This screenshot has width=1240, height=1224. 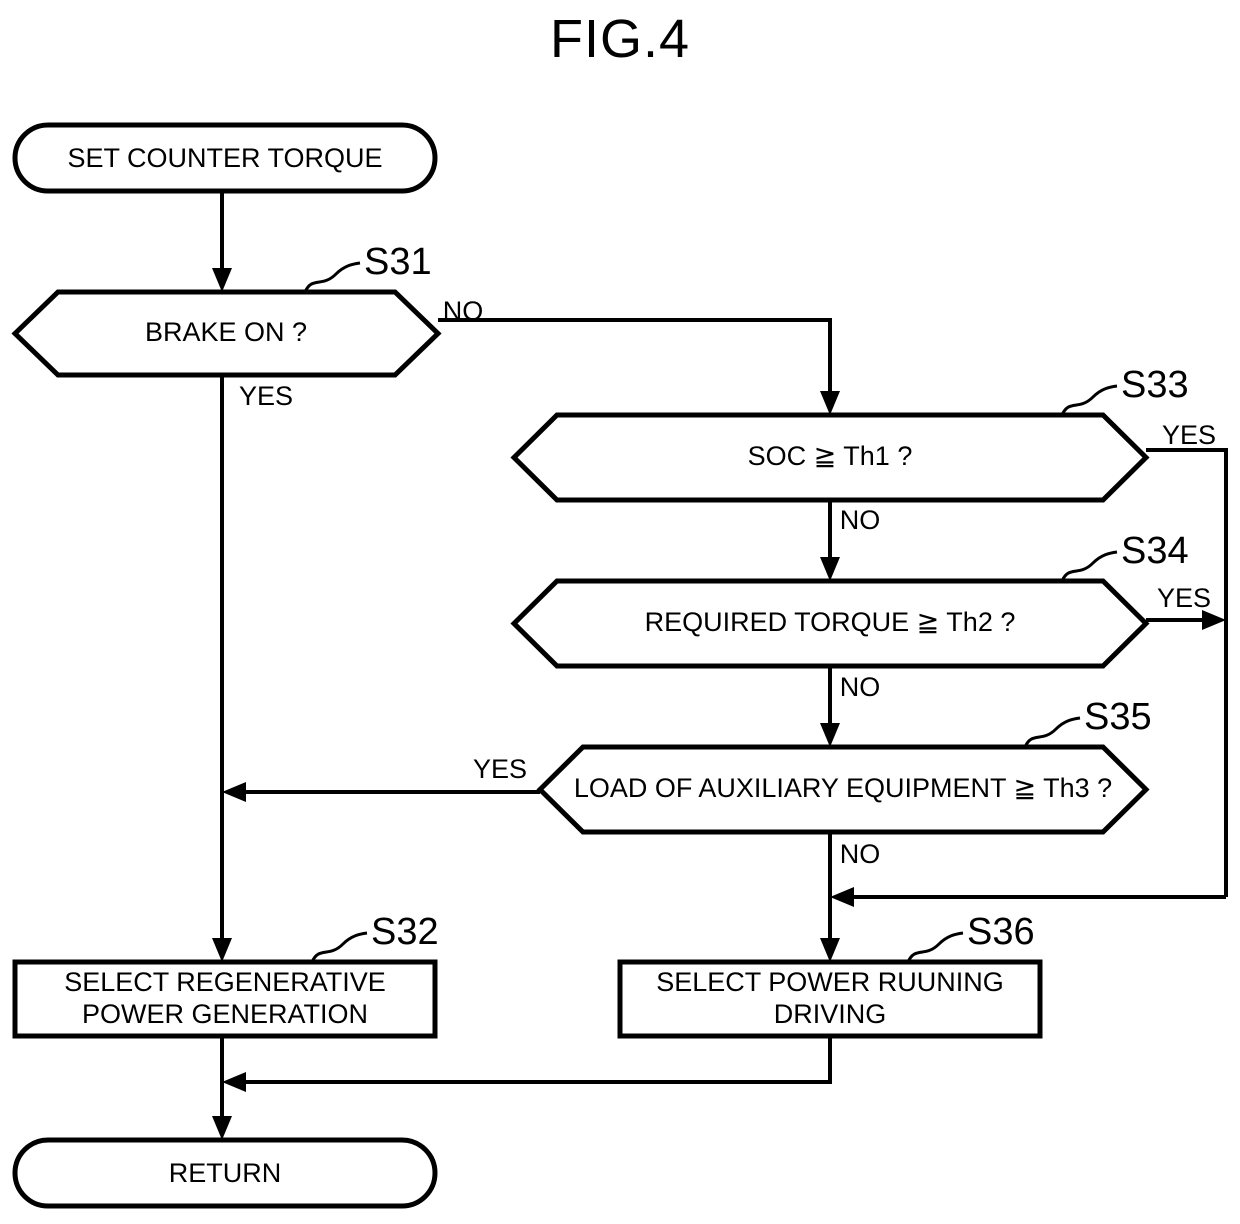 I want to click on node-s31: BRAKE ON ?, so click(x=226, y=333).